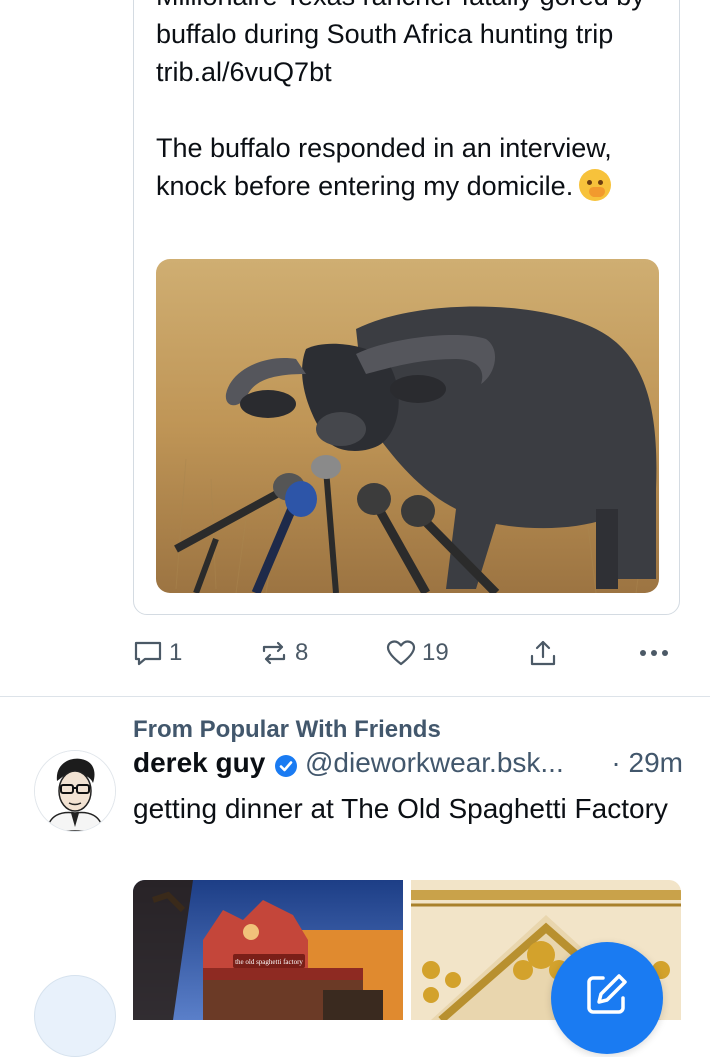 The width and height of the screenshot is (710, 1057). What do you see at coordinates (199, 763) in the screenshot?
I see `author-display-name: derek guy` at bounding box center [199, 763].